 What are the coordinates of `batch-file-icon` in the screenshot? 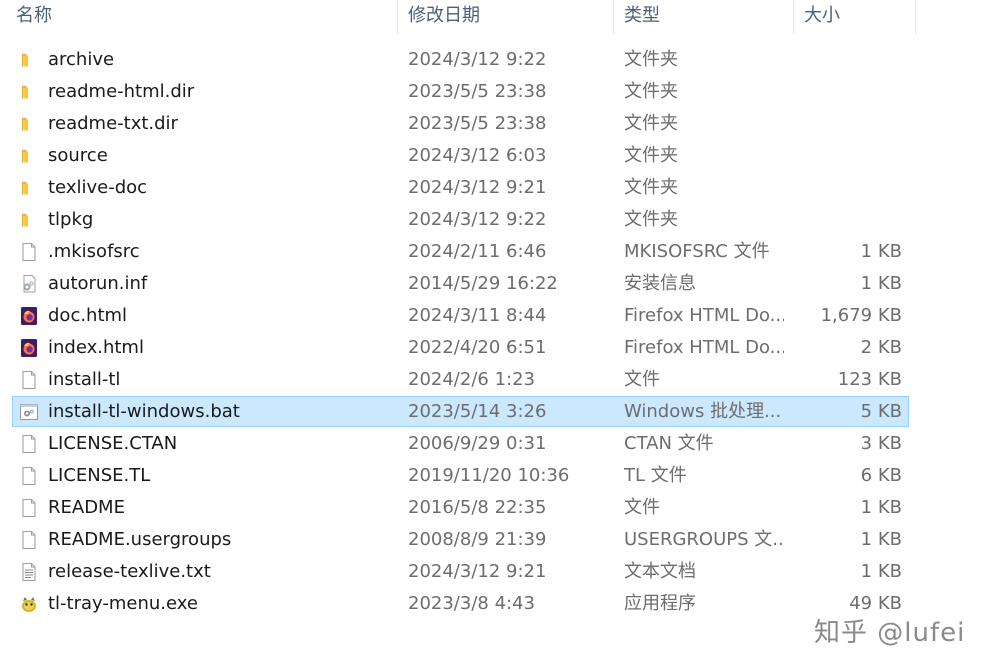 It's located at (29, 412).